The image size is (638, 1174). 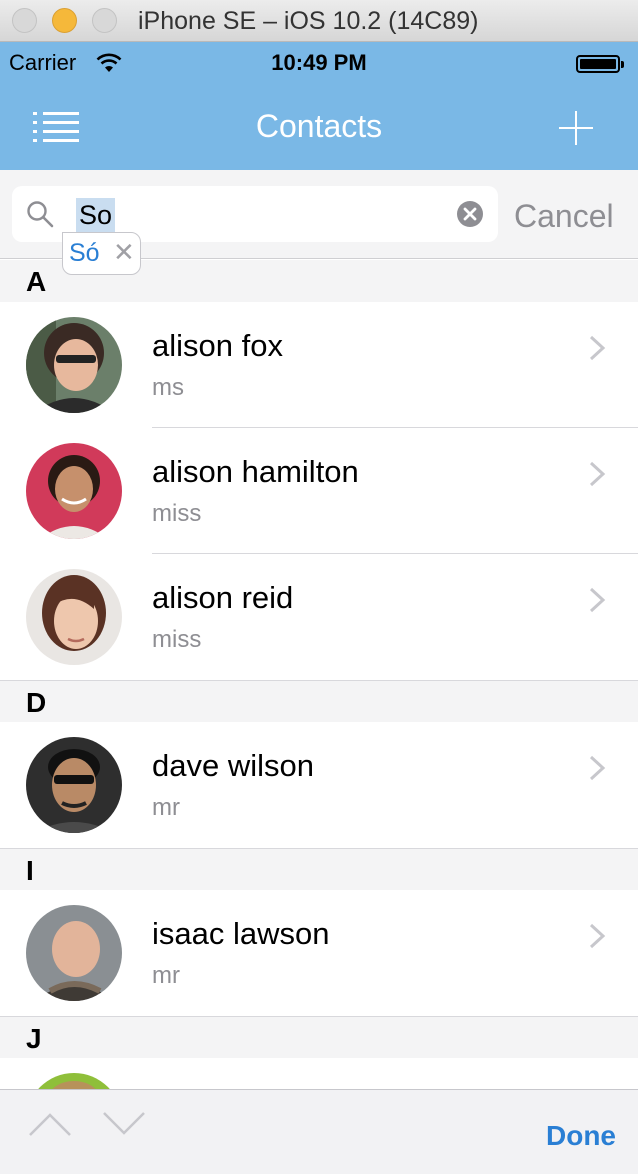 I want to click on cancel-button: Cancel, so click(x=564, y=216).